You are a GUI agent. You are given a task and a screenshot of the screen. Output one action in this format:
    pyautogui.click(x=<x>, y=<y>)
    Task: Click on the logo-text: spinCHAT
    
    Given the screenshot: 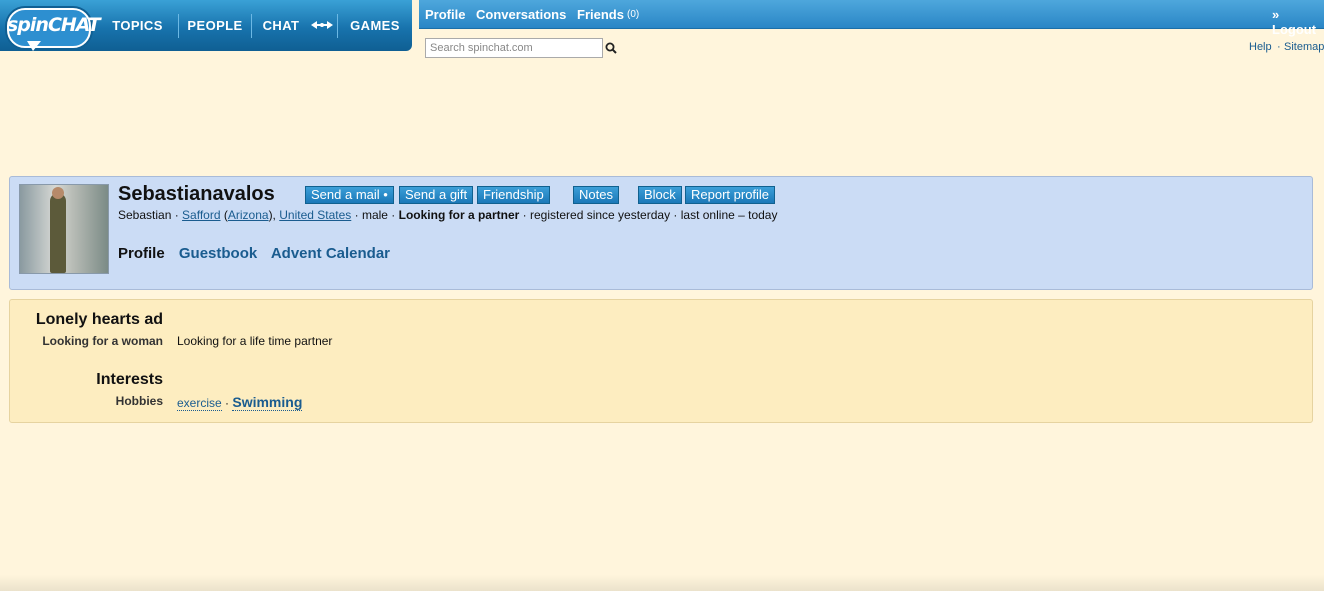 What is the action you would take?
    pyautogui.click(x=54, y=25)
    